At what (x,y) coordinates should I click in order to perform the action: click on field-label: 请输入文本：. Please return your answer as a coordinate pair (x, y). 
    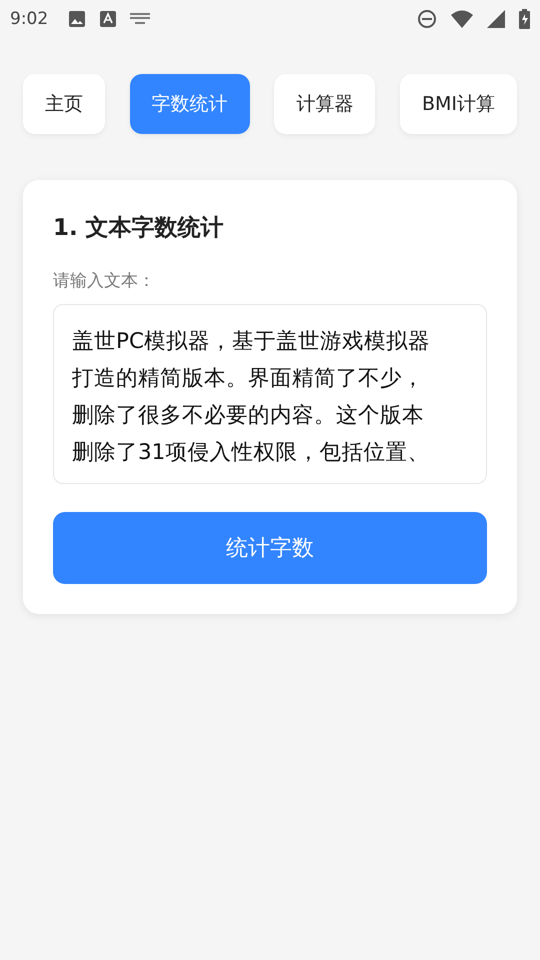
    Looking at the image, I should click on (104, 281).